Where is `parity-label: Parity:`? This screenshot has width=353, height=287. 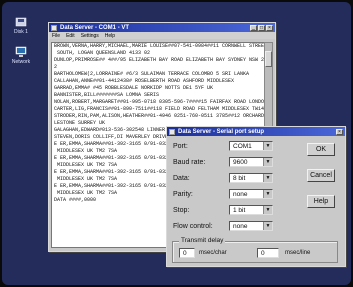
parity-label: Parity: is located at coordinates (183, 194).